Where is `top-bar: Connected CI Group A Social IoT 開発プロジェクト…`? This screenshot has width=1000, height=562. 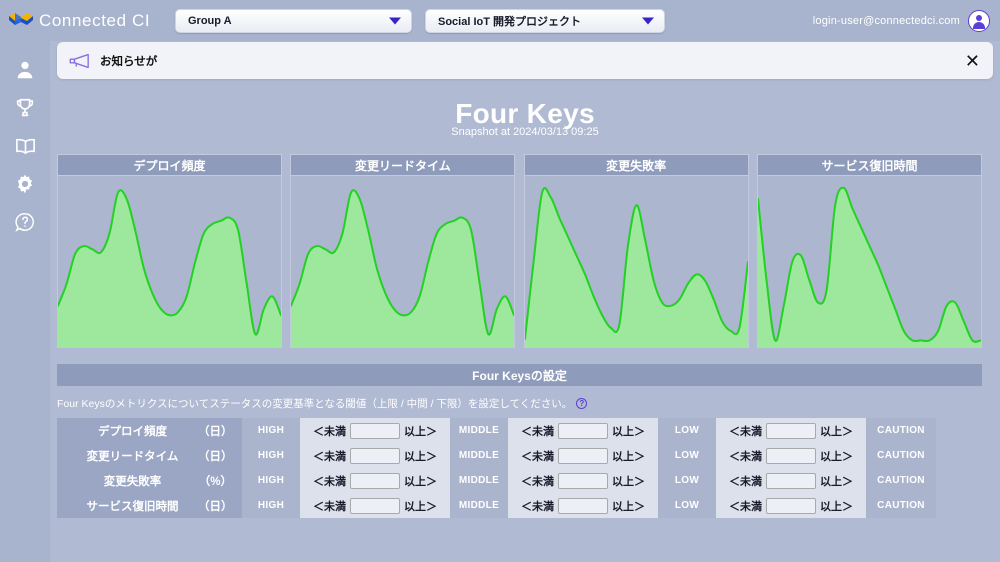 top-bar: Connected CI Group A Social IoT 開発プロジェクト… is located at coordinates (500, 20).